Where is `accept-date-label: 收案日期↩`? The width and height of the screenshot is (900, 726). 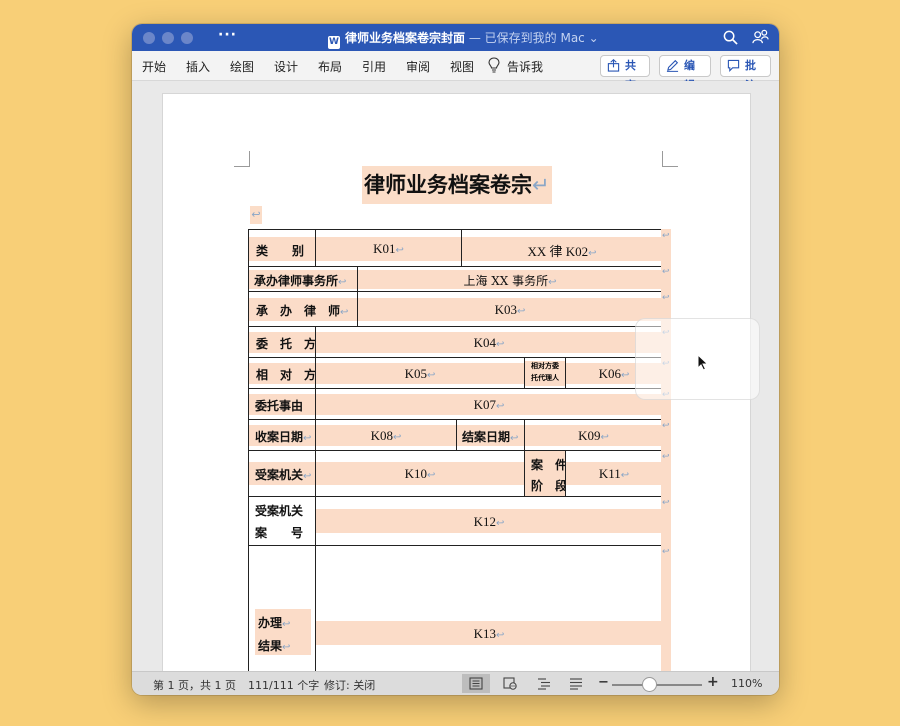
accept-date-label: 收案日期↩ is located at coordinates (283, 437).